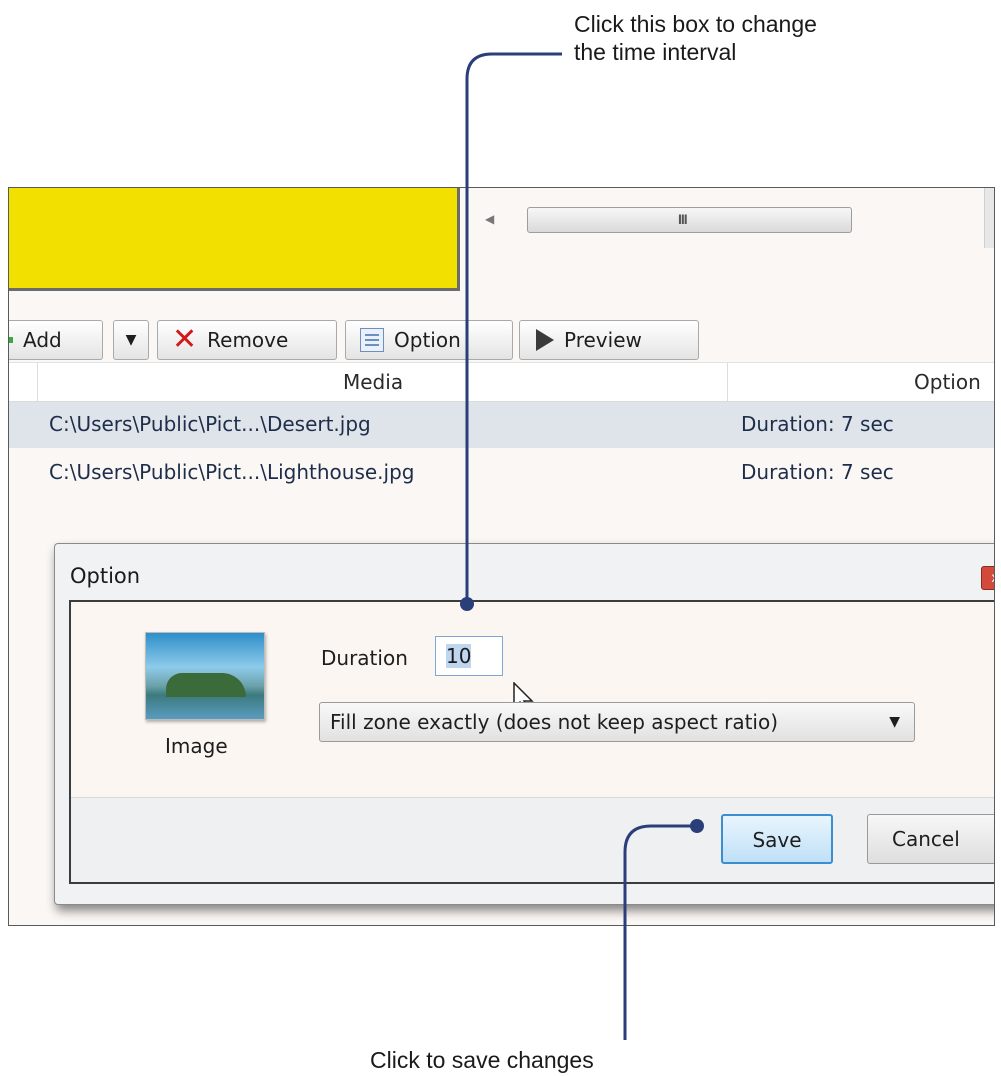 The width and height of the screenshot is (1001, 1076). I want to click on option-button-label: Option, so click(427, 340).